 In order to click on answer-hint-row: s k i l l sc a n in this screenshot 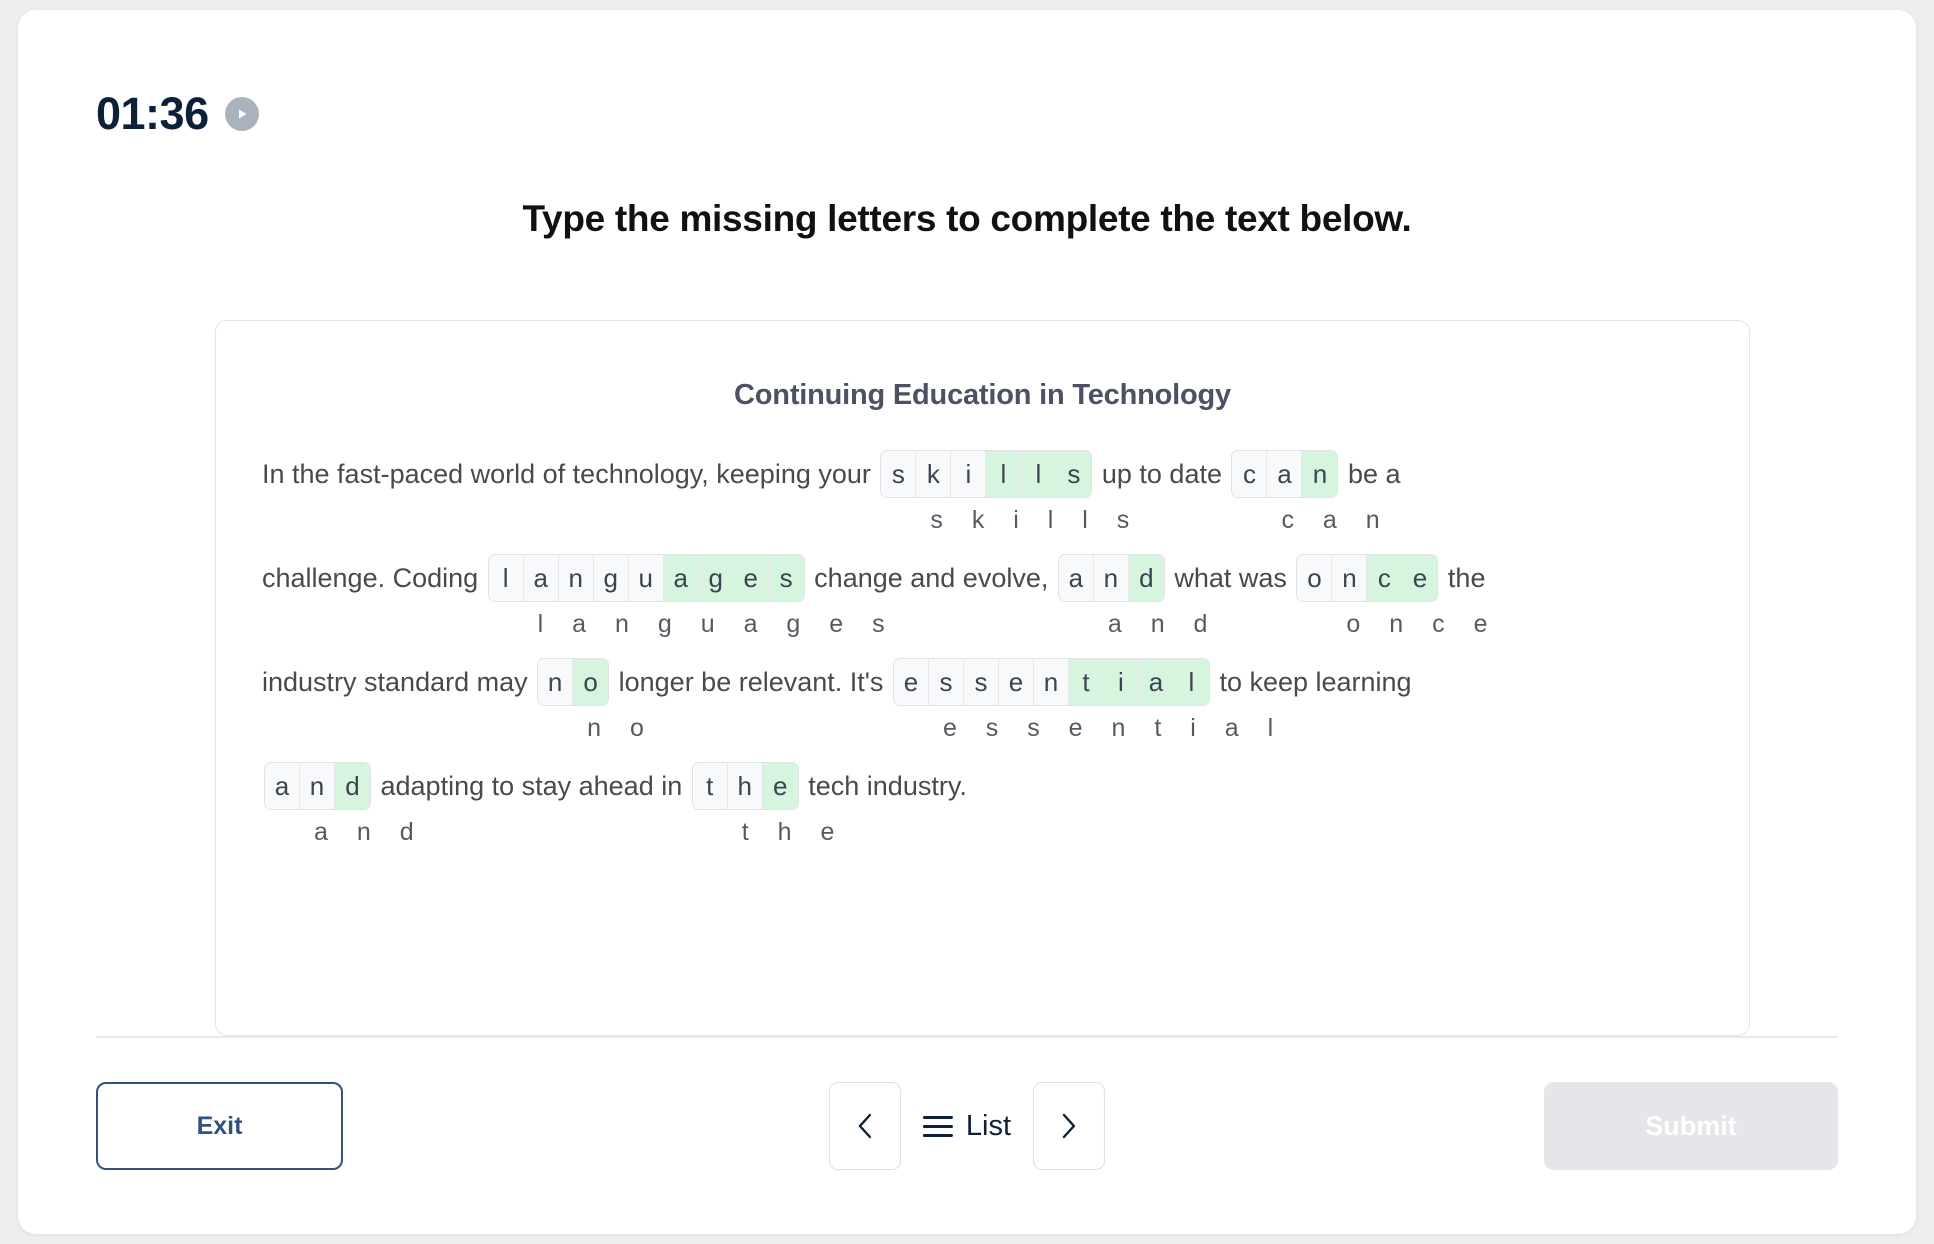, I will do `click(982, 526)`.